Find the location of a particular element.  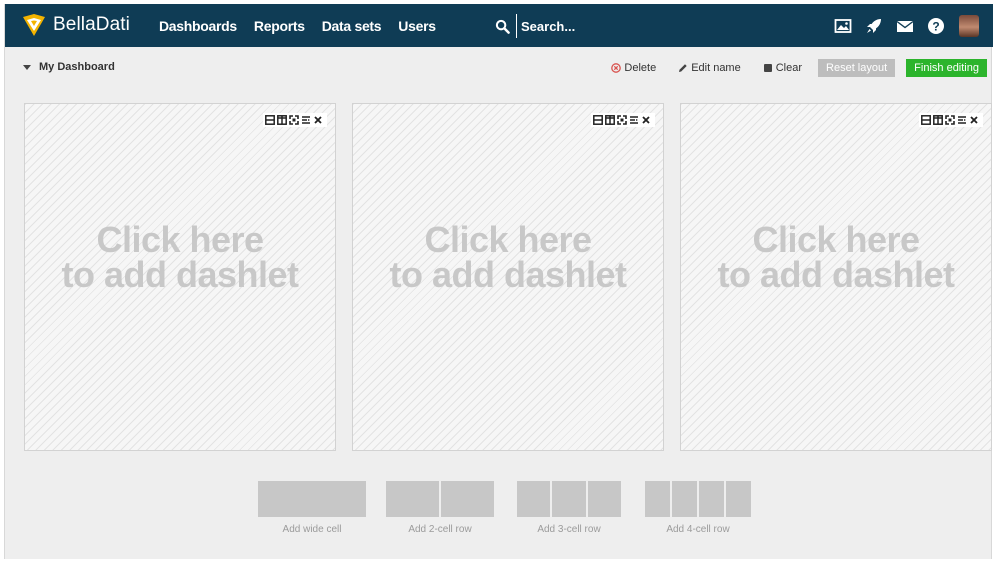

clear-button: Clear is located at coordinates (782, 68).